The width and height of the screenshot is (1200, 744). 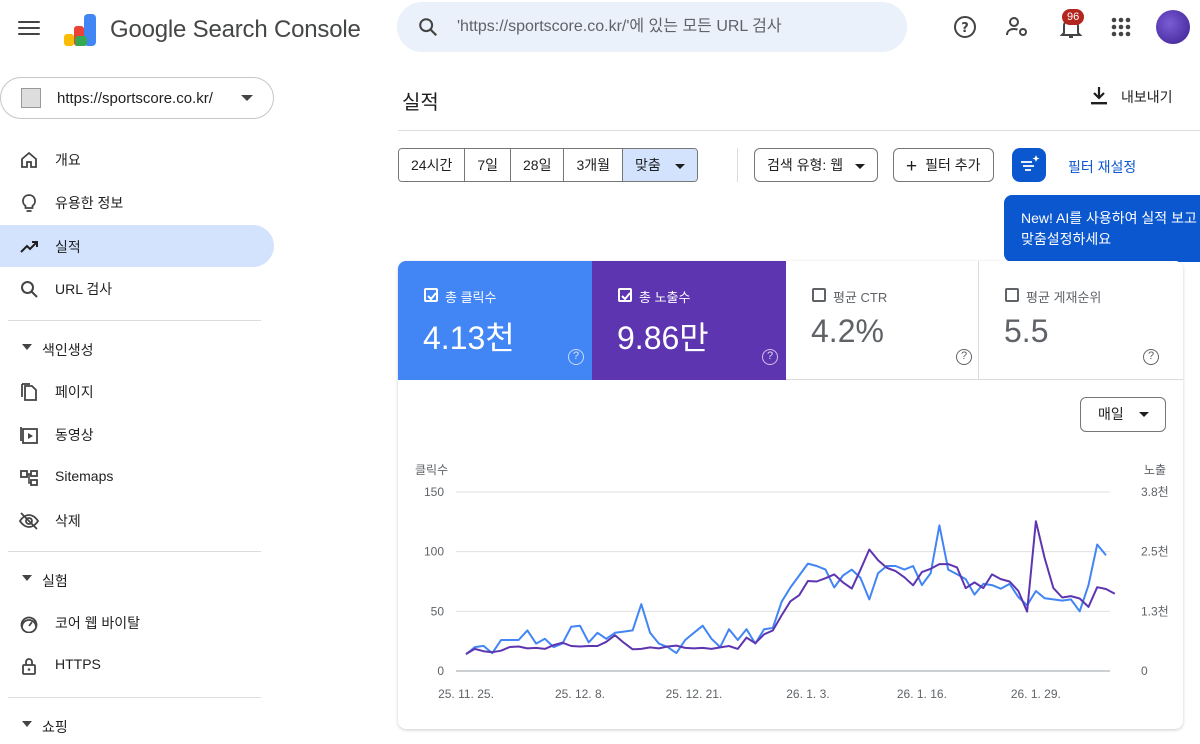 I want to click on clicks-series-line, so click(x=786, y=590).